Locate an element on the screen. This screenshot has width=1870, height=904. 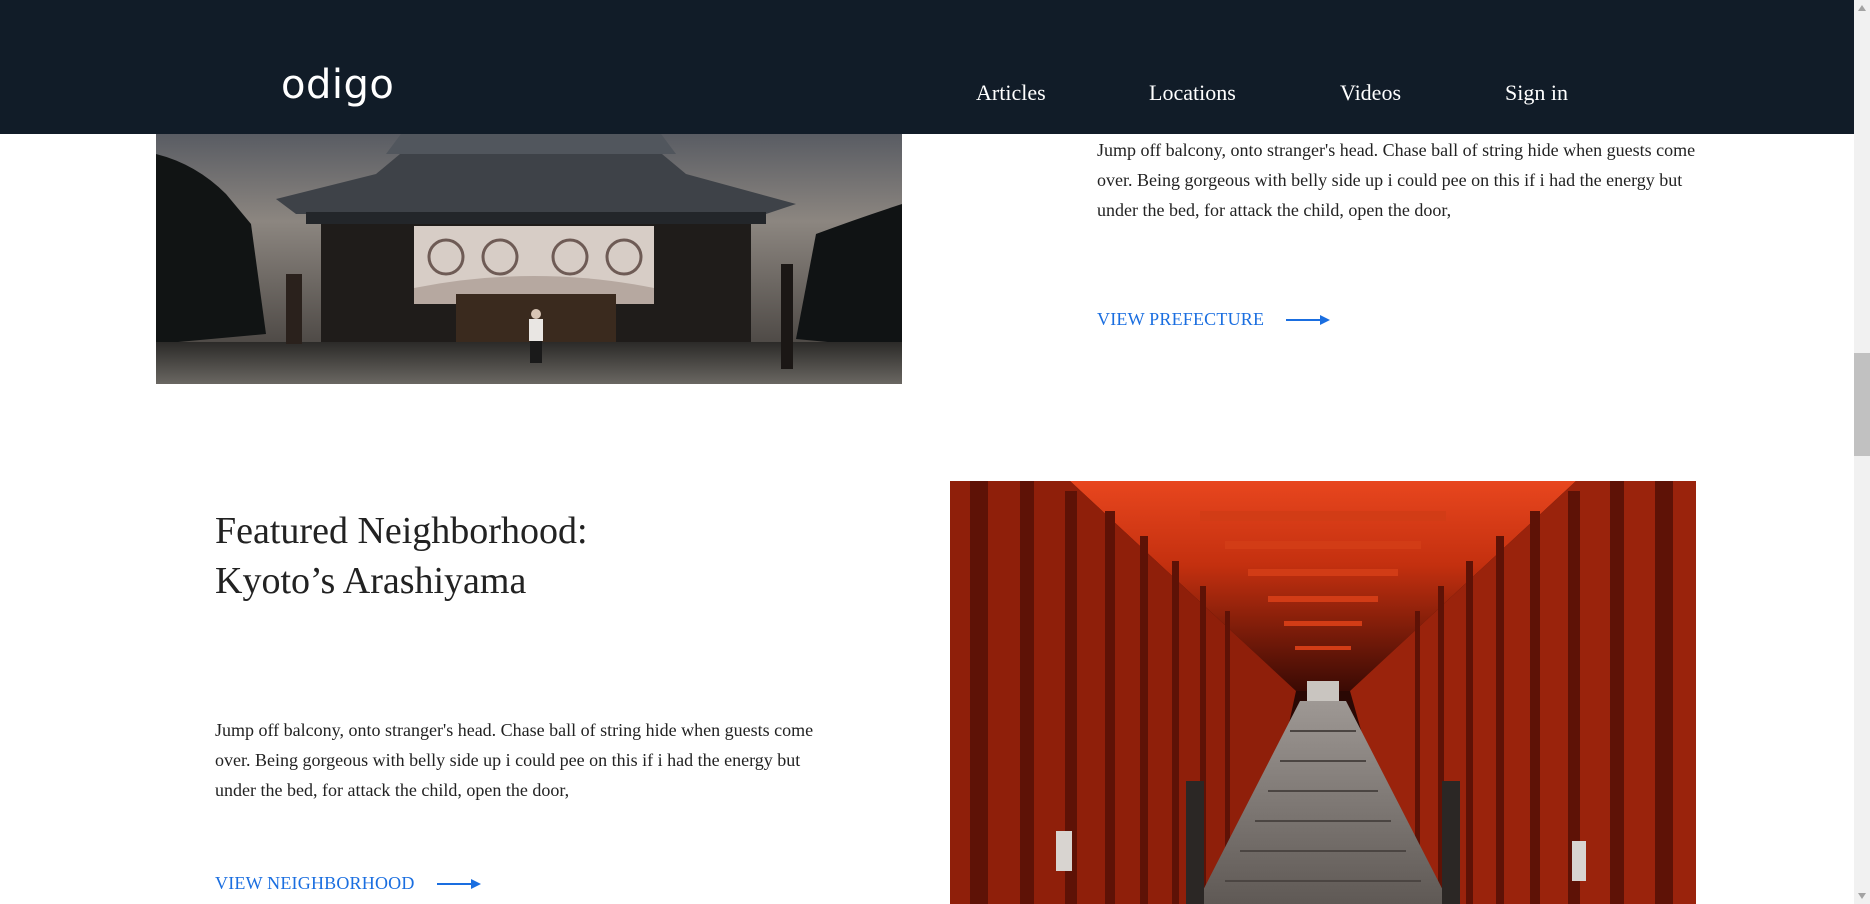
nav-locations: Locations is located at coordinates (1192, 93).